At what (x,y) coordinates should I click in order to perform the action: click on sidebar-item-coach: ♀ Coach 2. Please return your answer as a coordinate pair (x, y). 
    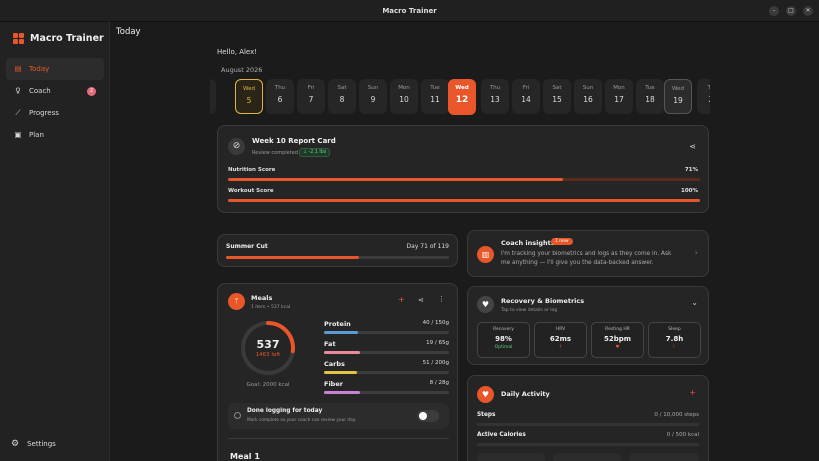
    Looking at the image, I should click on (55, 91).